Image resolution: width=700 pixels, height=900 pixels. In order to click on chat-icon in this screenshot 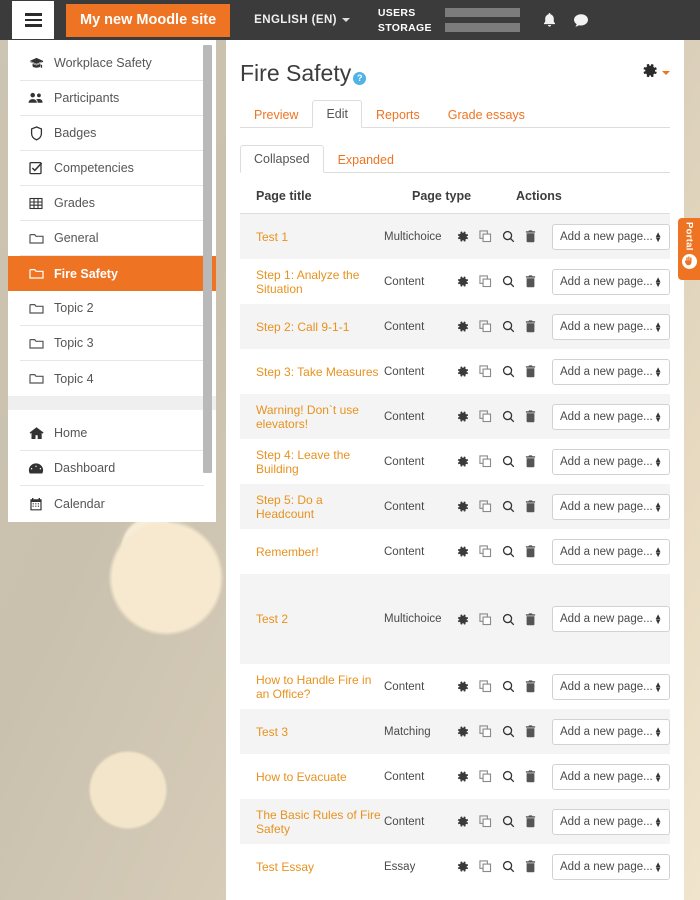, I will do `click(581, 20)`.